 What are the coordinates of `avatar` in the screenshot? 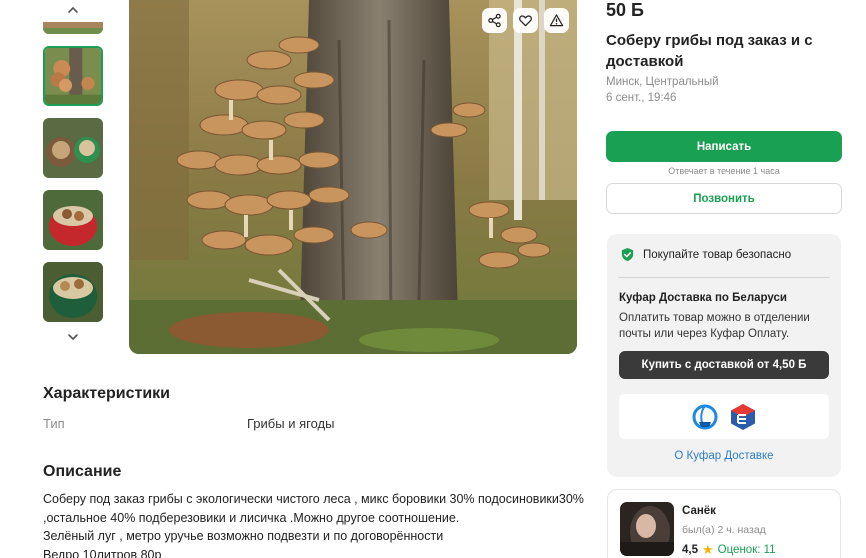 It's located at (647, 529).